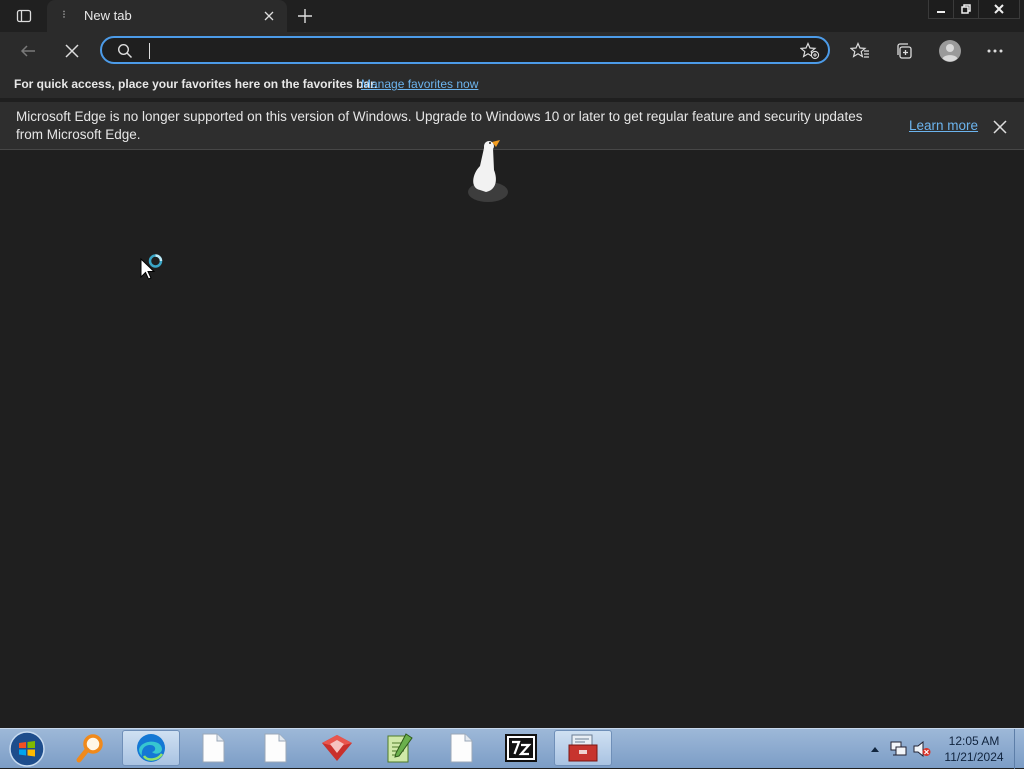 The image size is (1024, 769). I want to click on new-tab-button, so click(305, 16).